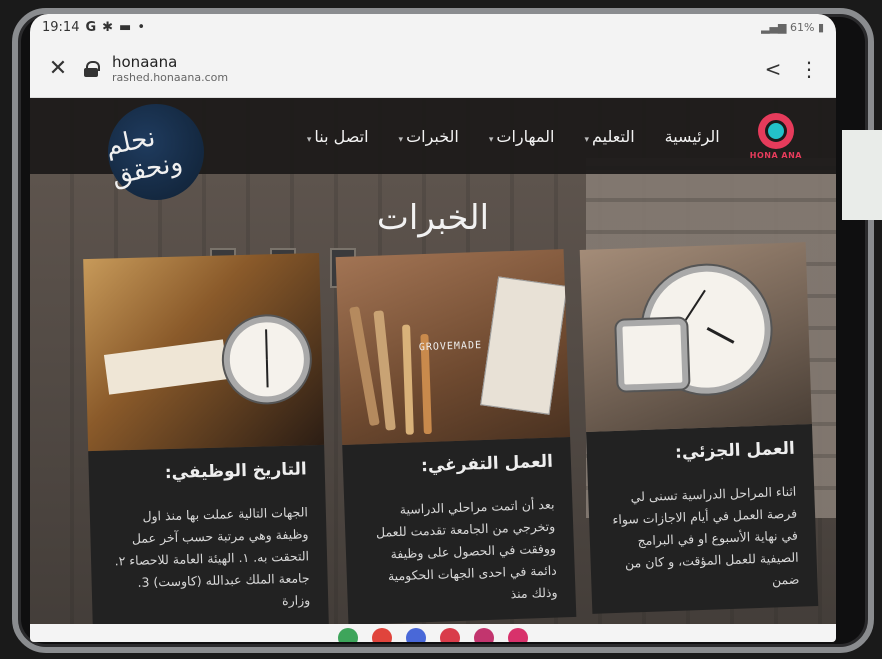  I want to click on card-image-clock, so click(695, 337).